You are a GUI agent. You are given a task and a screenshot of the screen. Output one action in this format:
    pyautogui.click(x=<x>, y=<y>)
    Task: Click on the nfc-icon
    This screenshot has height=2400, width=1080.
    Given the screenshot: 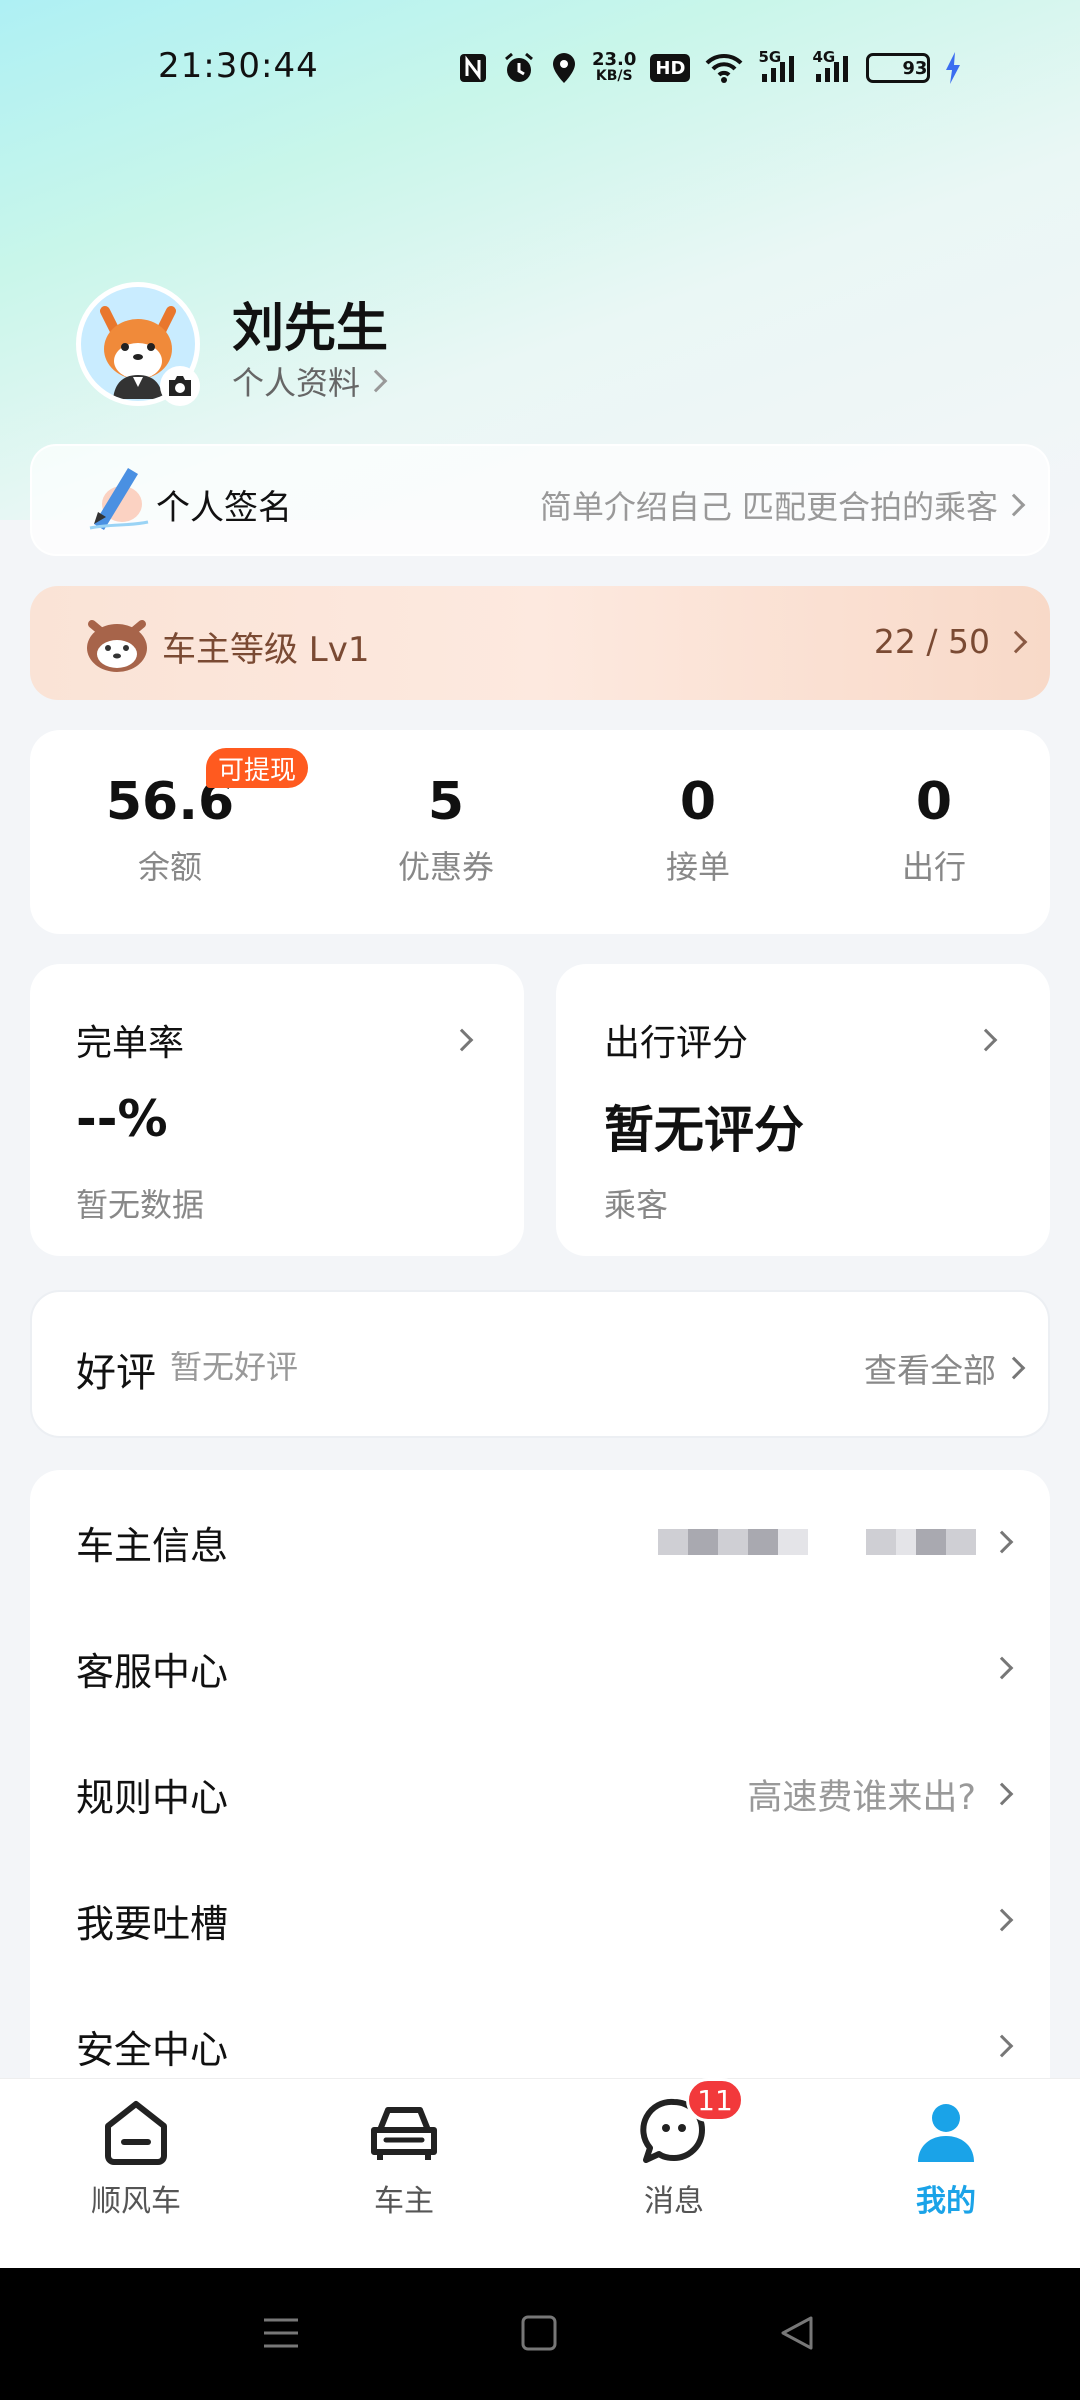 What is the action you would take?
    pyautogui.click(x=473, y=68)
    